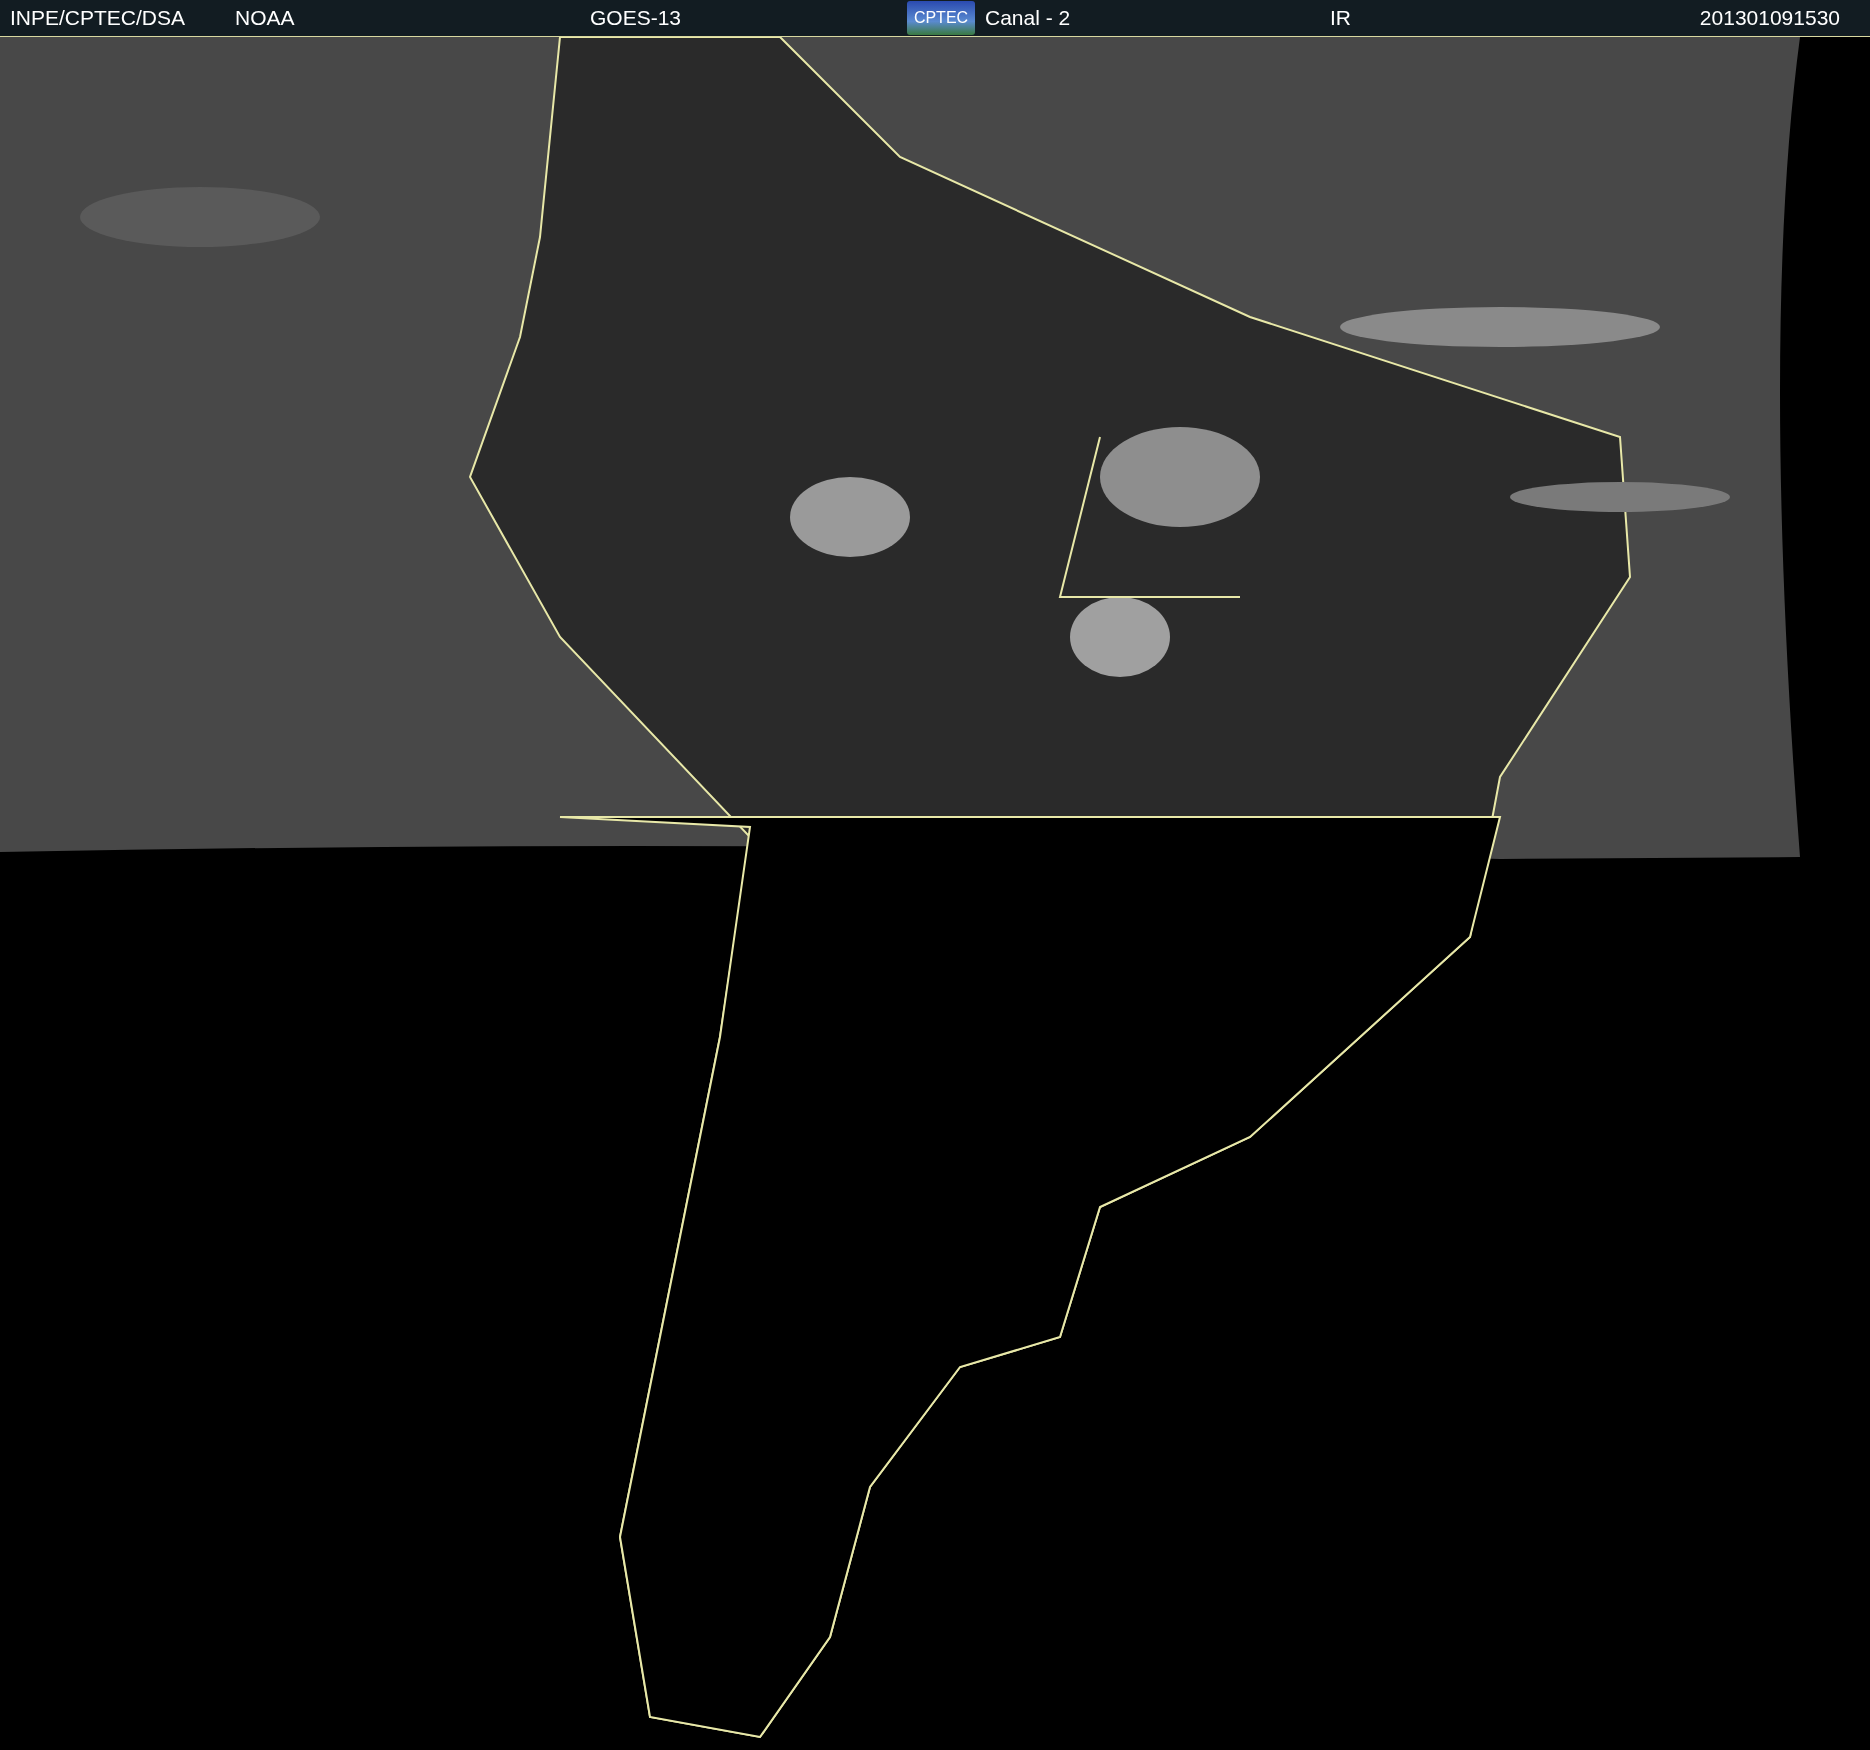  I want to click on timestamp: 201301091530, so click(1770, 18).